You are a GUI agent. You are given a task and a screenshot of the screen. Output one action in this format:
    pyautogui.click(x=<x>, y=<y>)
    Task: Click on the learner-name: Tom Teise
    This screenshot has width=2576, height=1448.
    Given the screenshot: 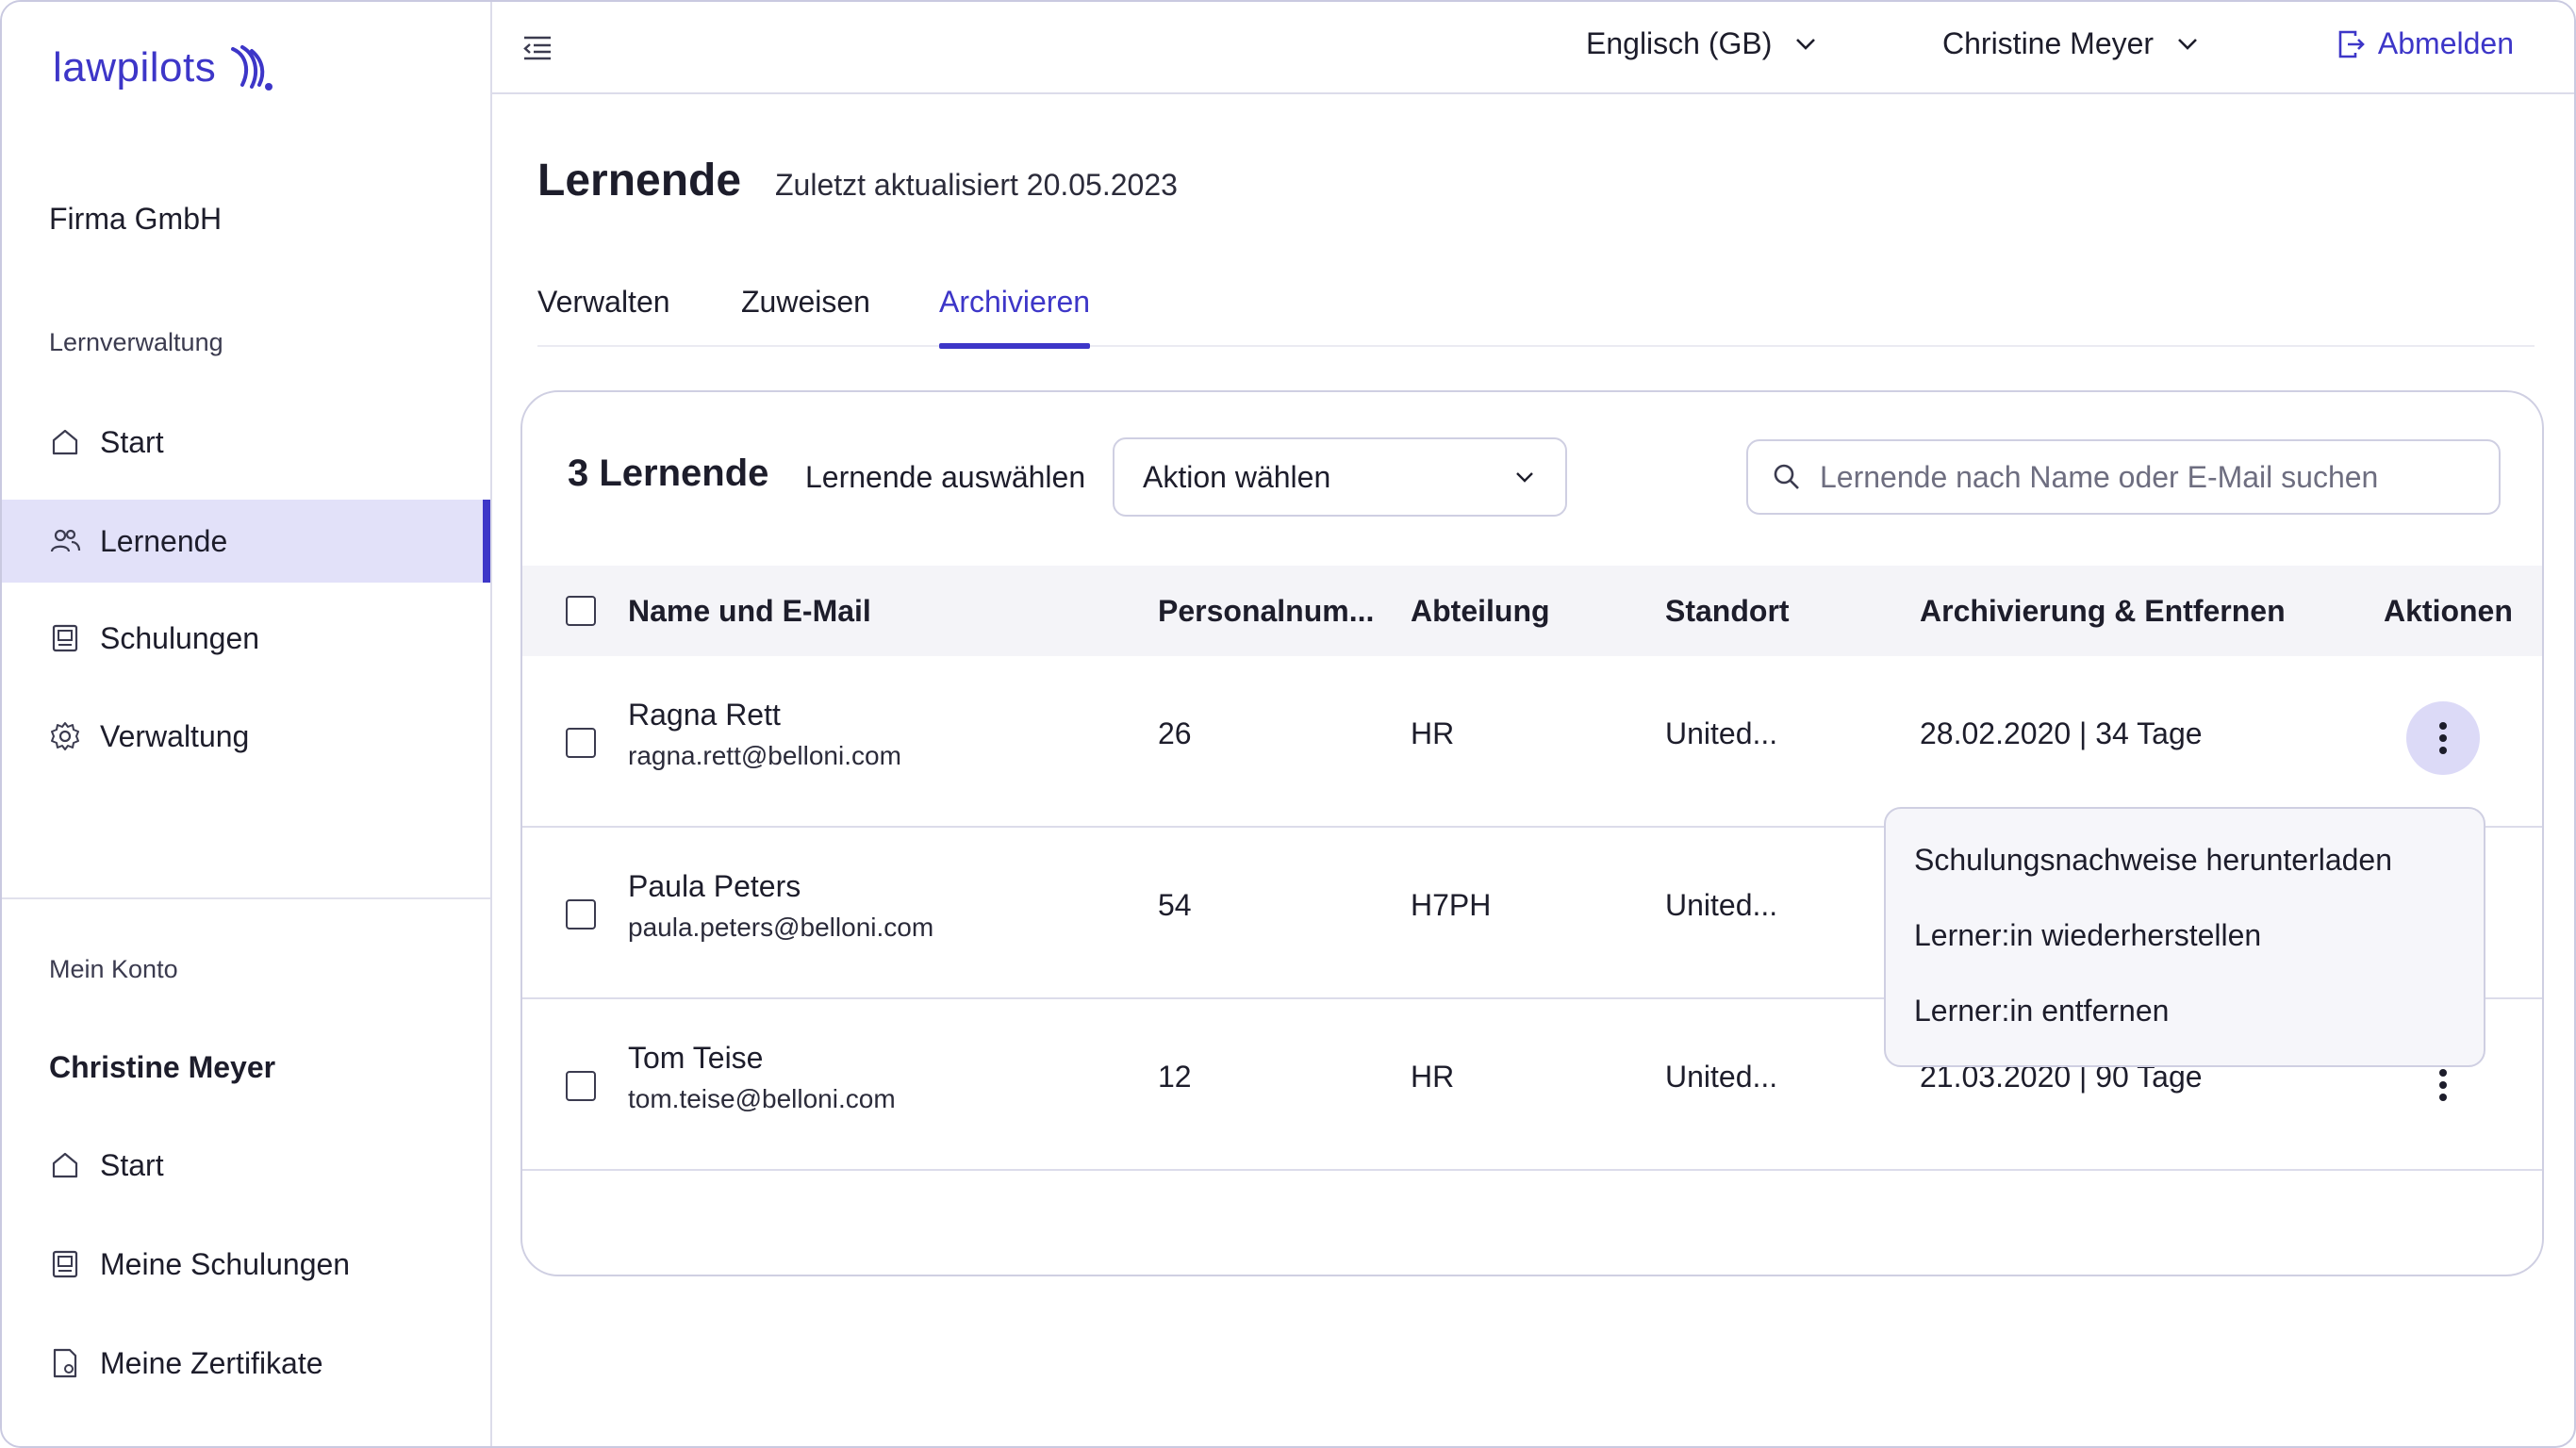 What is the action you would take?
    pyautogui.click(x=696, y=1058)
    